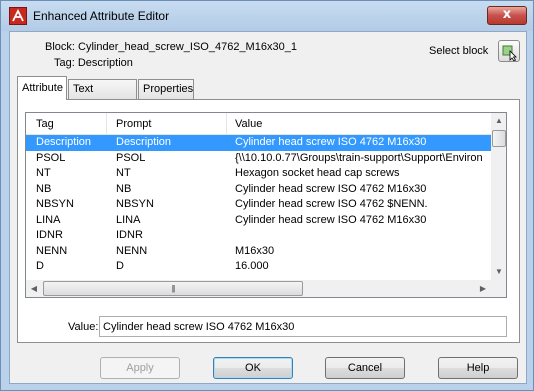 This screenshot has width=534, height=391. Describe the element at coordinates (102, 96) in the screenshot. I see `tab-text-options: Text Options` at that location.